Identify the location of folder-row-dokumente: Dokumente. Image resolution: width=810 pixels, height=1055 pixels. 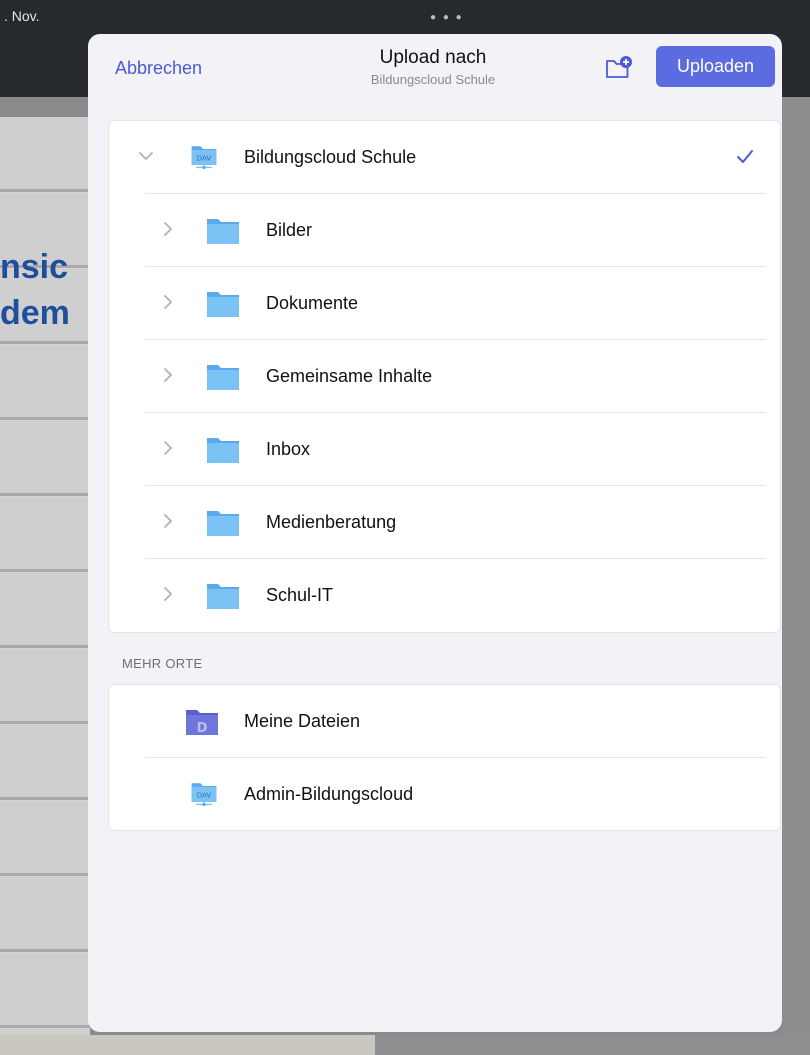
(444, 303).